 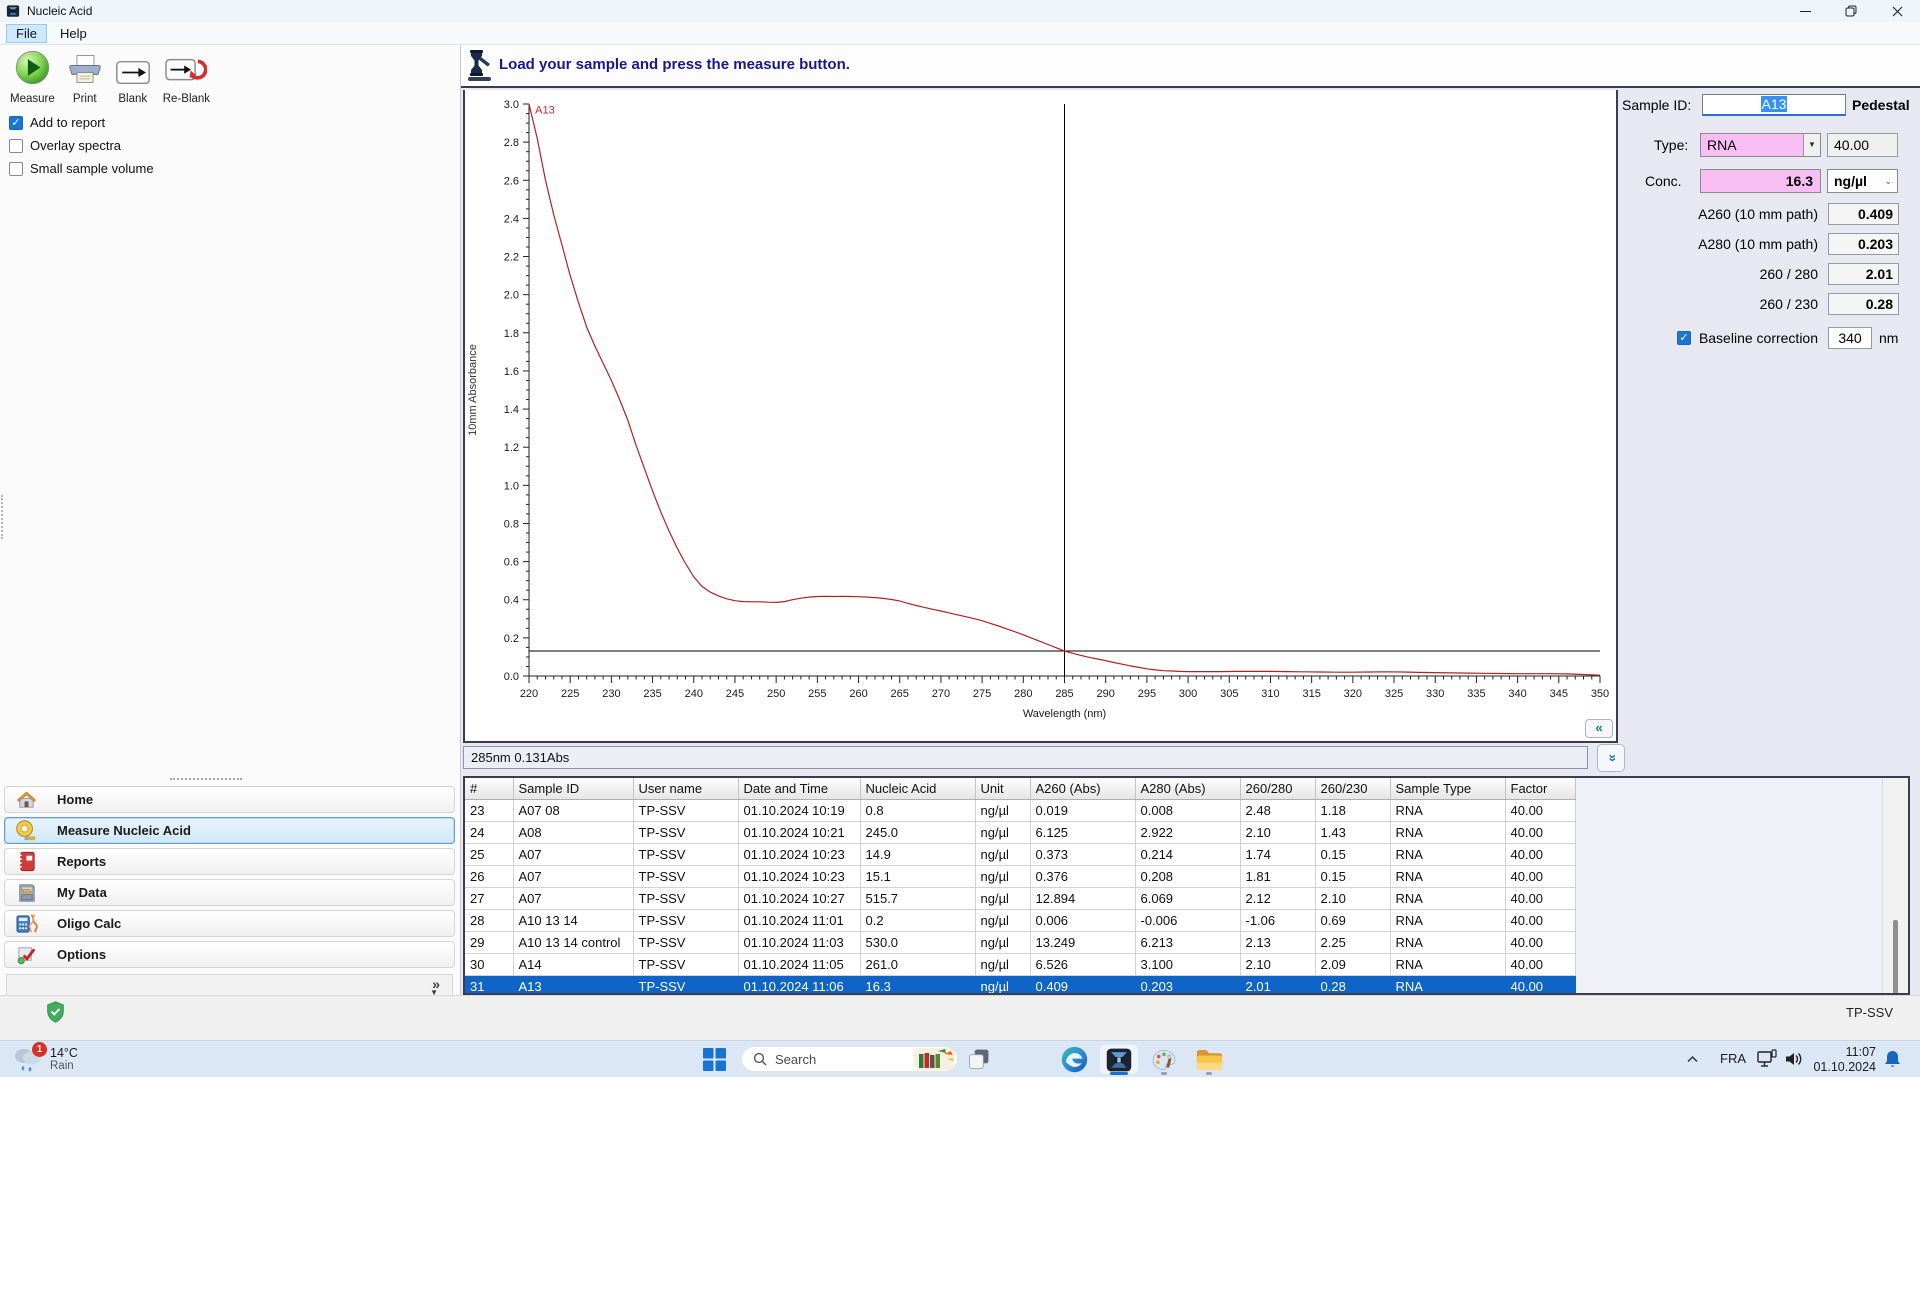 What do you see at coordinates (686, 789) in the screenshot?
I see `column-header: User name` at bounding box center [686, 789].